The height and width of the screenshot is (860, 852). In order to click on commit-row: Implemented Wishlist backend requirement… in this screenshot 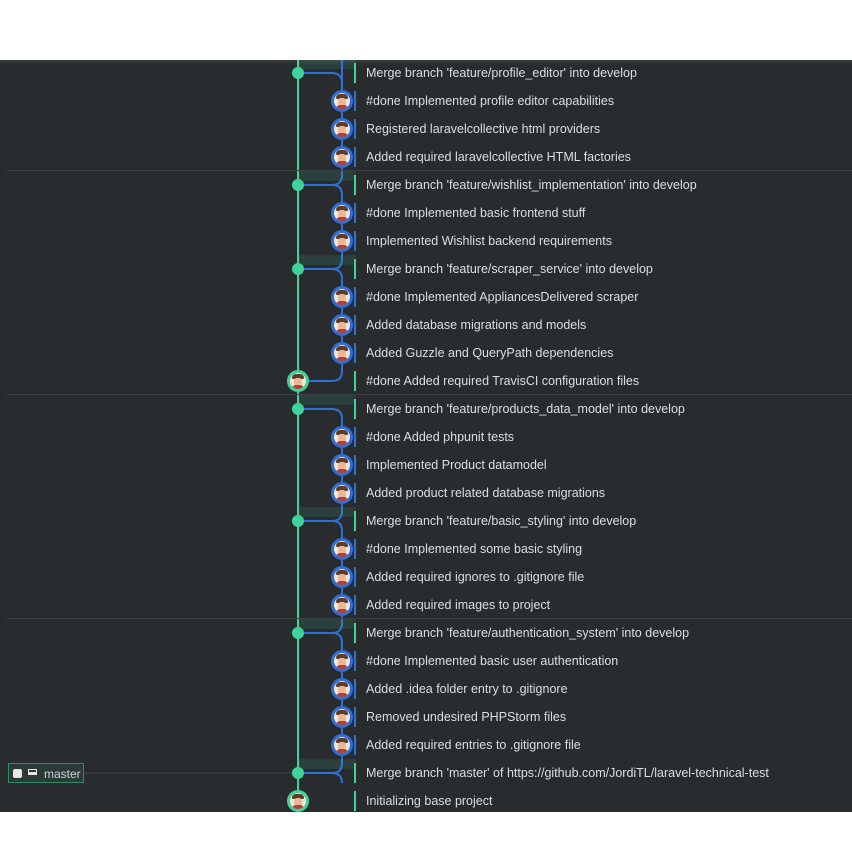, I will do `click(426, 241)`.